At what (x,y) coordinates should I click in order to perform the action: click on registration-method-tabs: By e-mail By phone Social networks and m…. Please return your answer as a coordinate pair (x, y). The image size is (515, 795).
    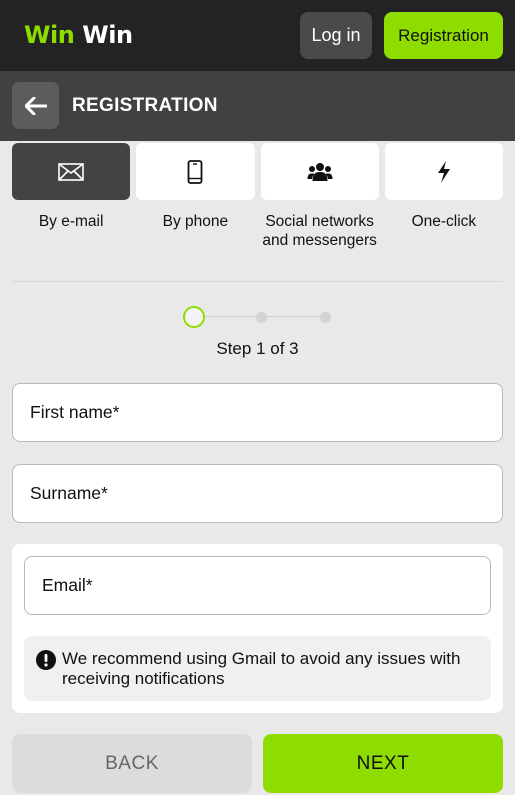
    Looking at the image, I should click on (257, 196).